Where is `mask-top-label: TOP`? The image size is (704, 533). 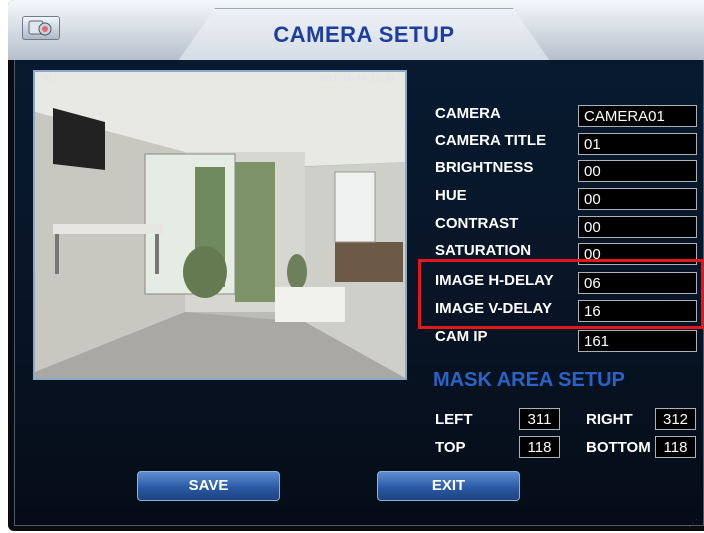 mask-top-label: TOP is located at coordinates (450, 447).